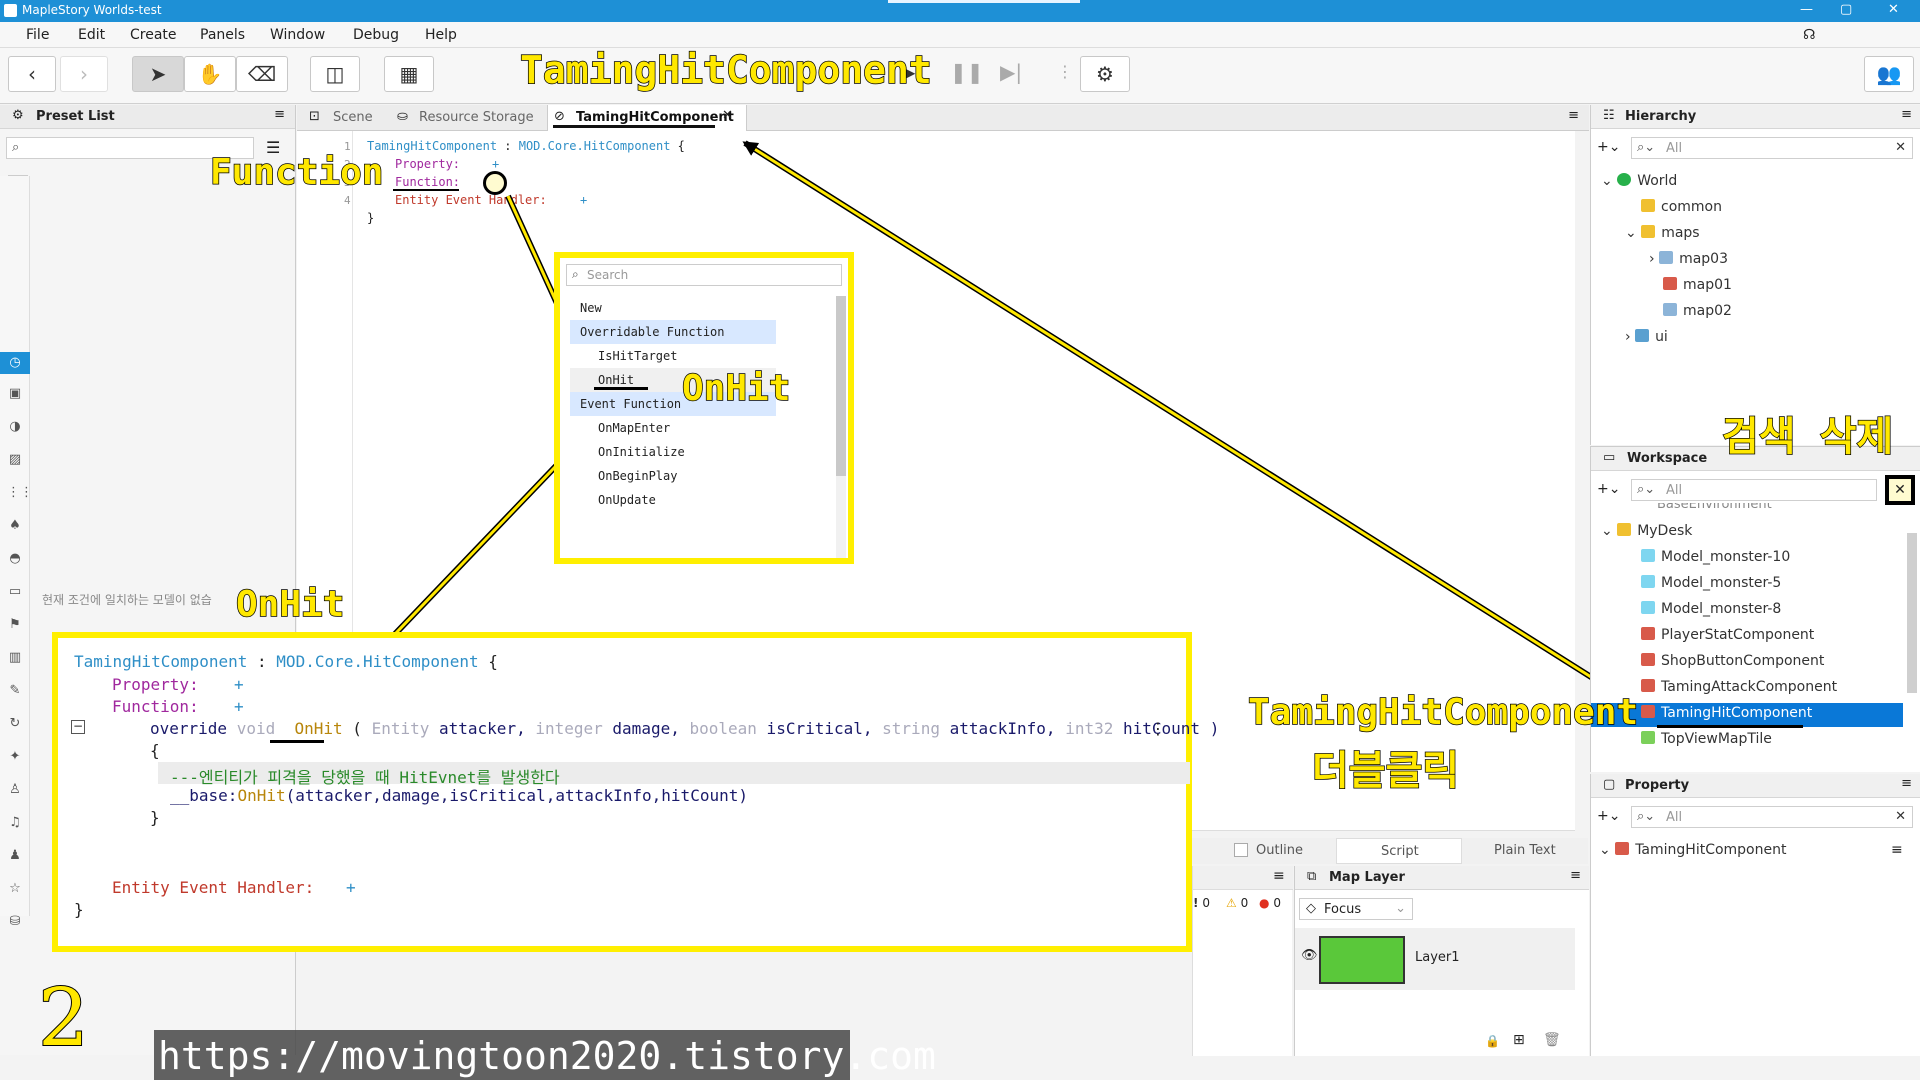 This screenshot has width=1920, height=1080. Describe the element at coordinates (1105, 74) in the screenshot. I see `debug-button: ⚙` at that location.